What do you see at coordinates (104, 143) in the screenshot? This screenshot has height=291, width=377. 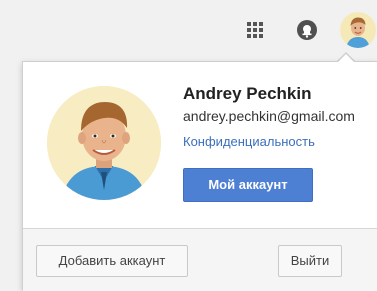 I see `profile-photo` at bounding box center [104, 143].